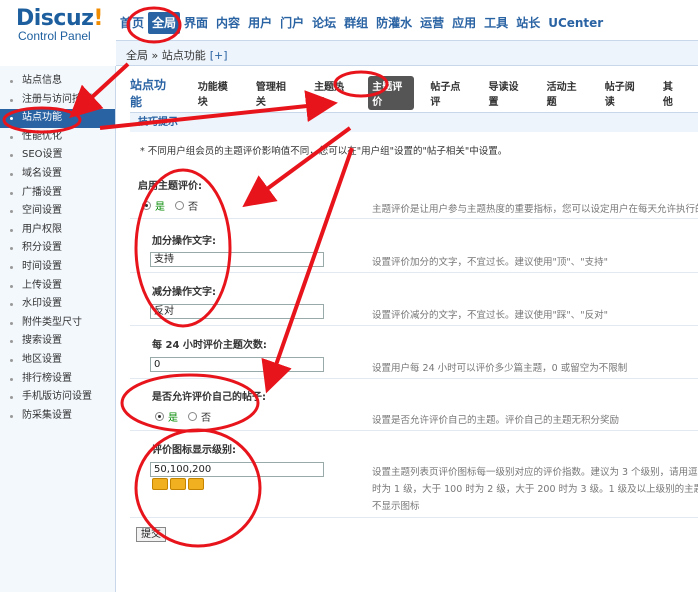 This screenshot has height=592, width=698. I want to click on logo-text: Discuz, so click(55, 18).